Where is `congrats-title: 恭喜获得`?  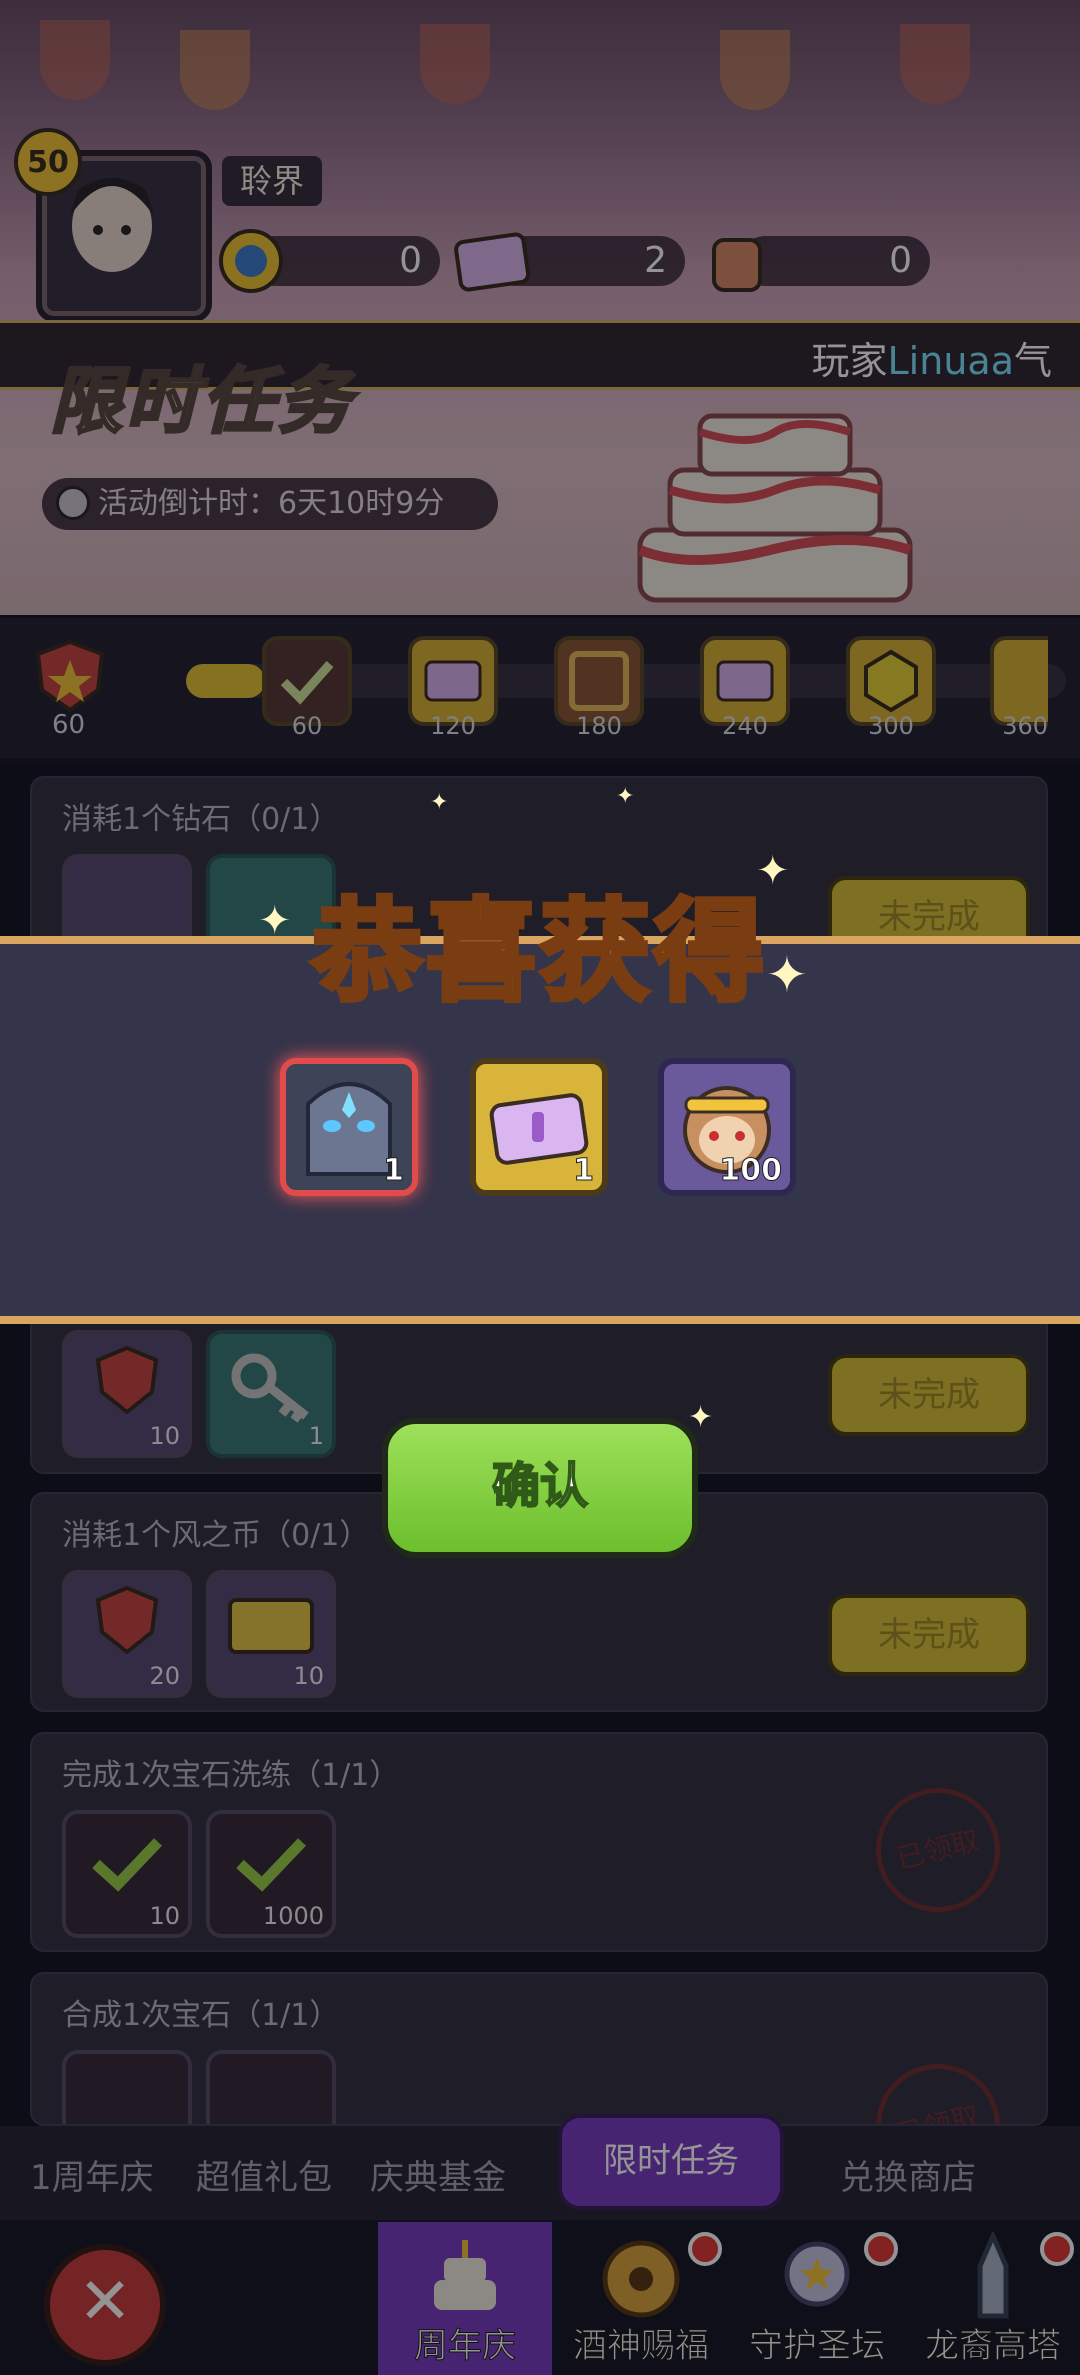 congrats-title: 恭喜获得 is located at coordinates (539, 952).